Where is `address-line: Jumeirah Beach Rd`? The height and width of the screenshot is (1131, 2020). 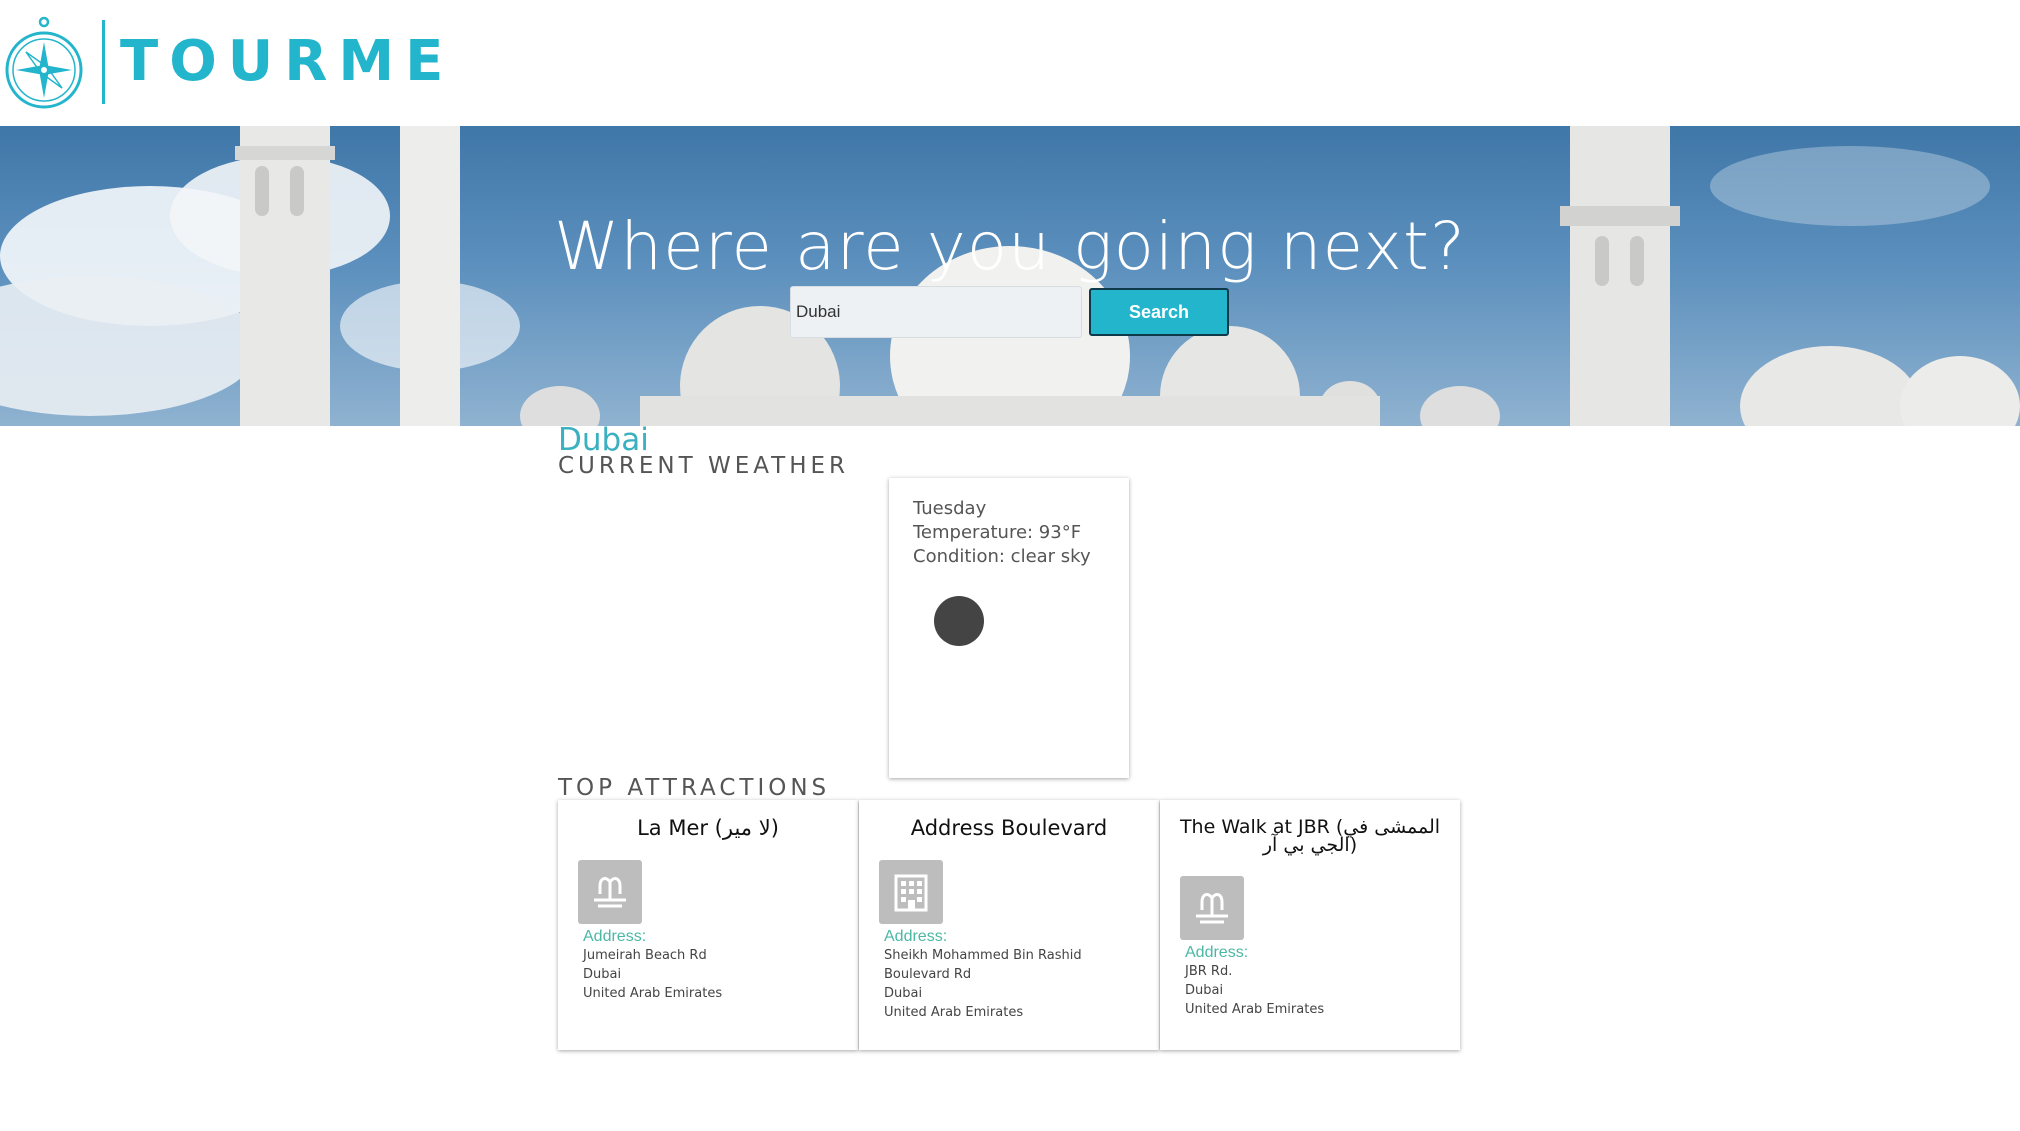 address-line: Jumeirah Beach Rd is located at coordinates (645, 955).